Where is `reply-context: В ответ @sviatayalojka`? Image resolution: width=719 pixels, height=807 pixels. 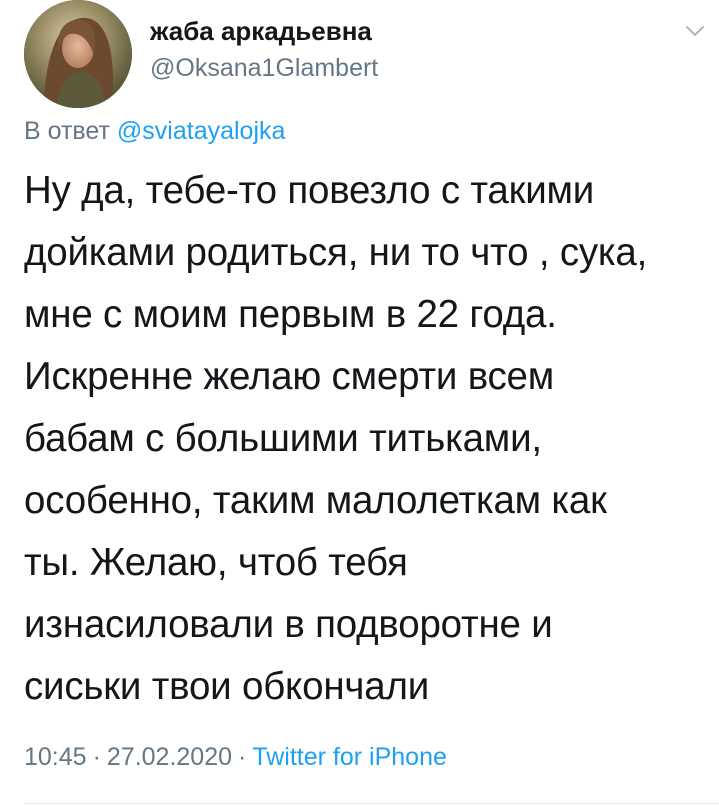
reply-context: В ответ @sviatayalojka is located at coordinates (154, 131).